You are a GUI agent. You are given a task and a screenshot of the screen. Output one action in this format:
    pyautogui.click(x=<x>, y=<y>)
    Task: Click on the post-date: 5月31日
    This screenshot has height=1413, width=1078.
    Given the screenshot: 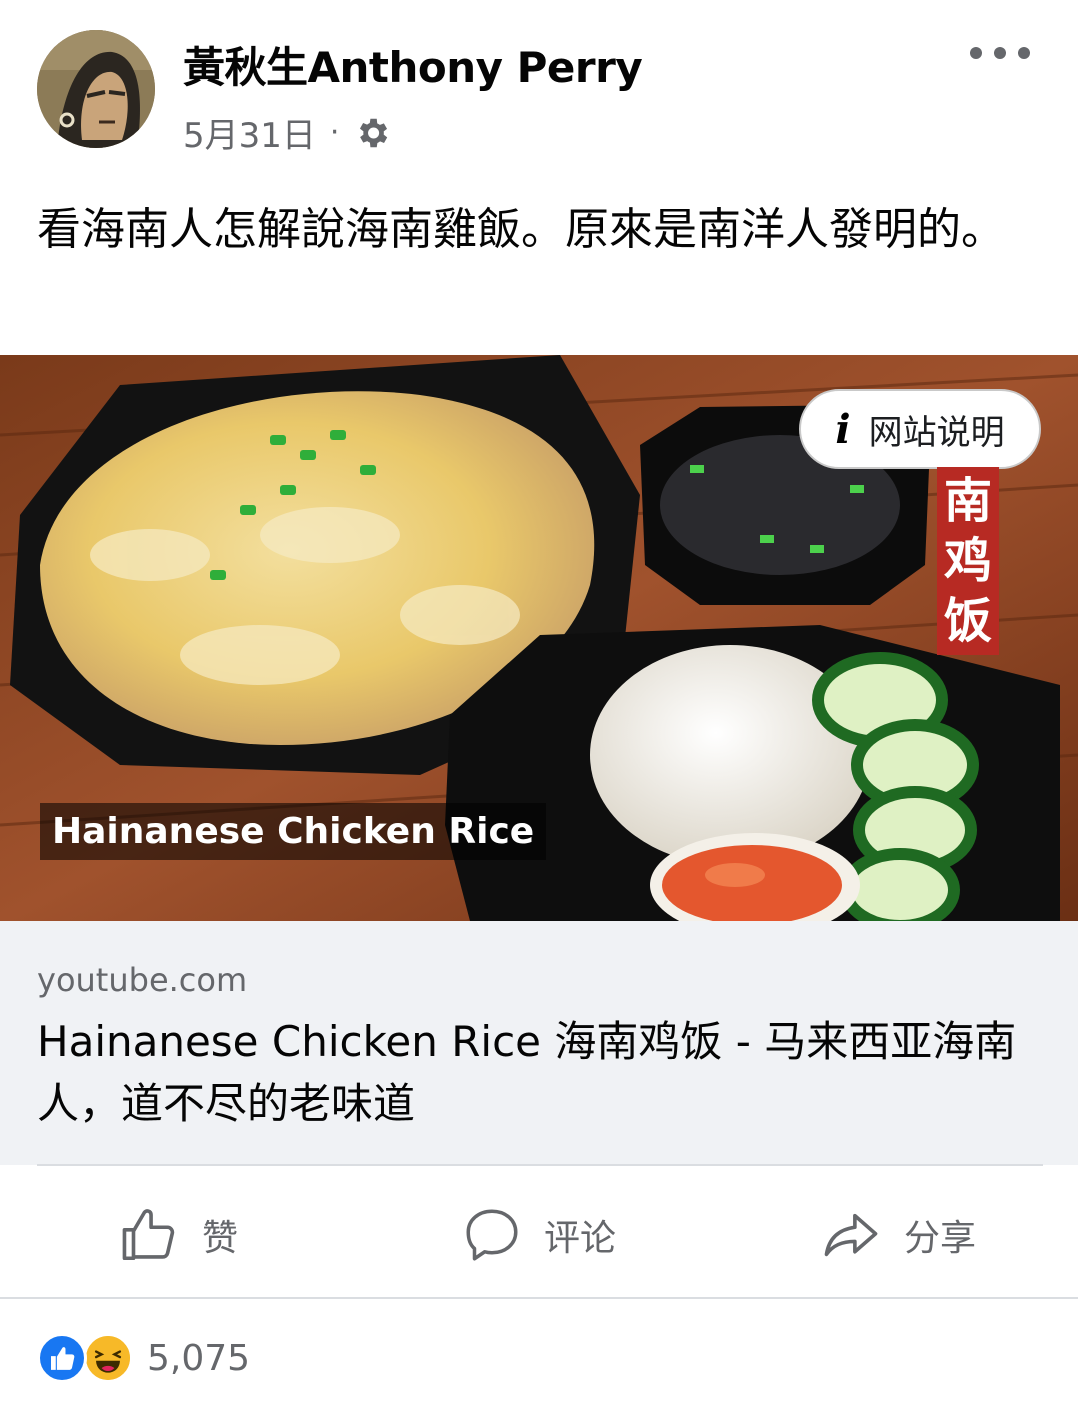 What is the action you would take?
    pyautogui.click(x=249, y=132)
    